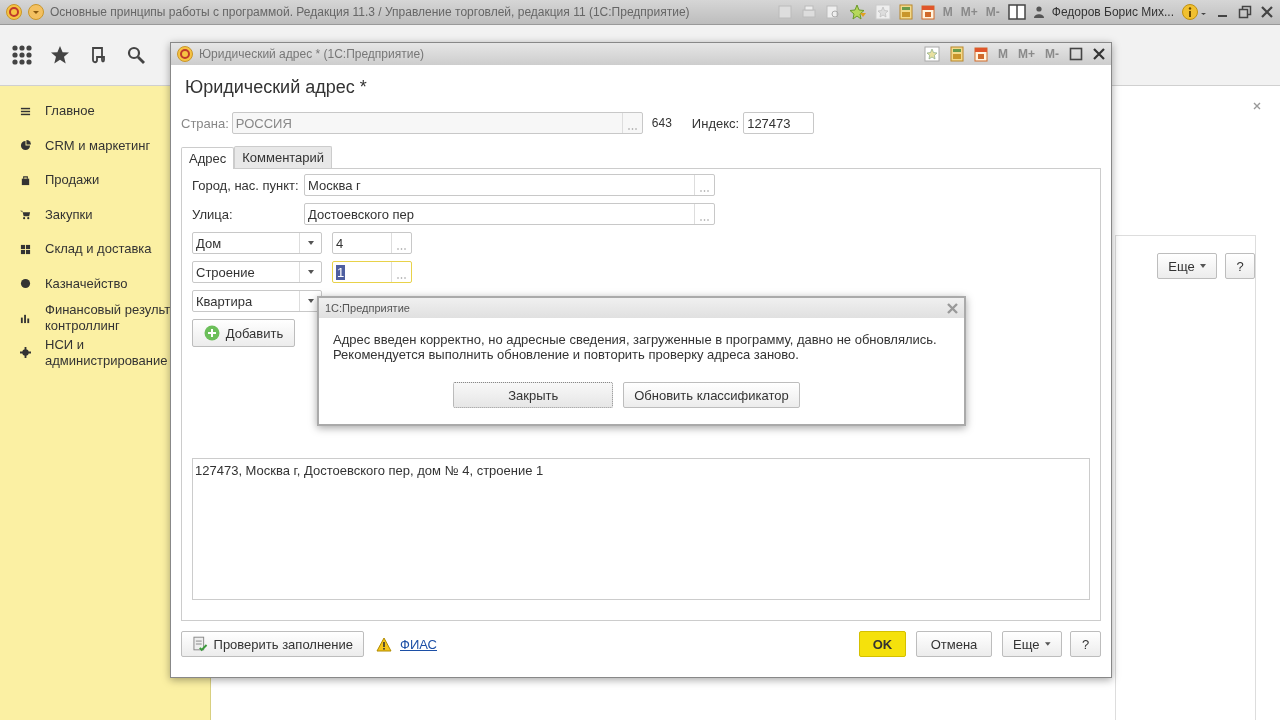 This screenshot has width=1280, height=720. I want to click on restore-icon, so click(1245, 12).